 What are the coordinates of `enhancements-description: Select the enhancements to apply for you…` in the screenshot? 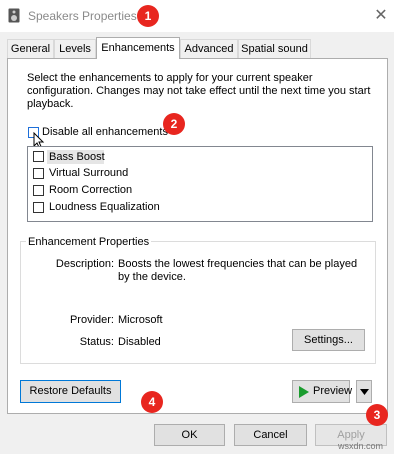 It's located at (199, 91).